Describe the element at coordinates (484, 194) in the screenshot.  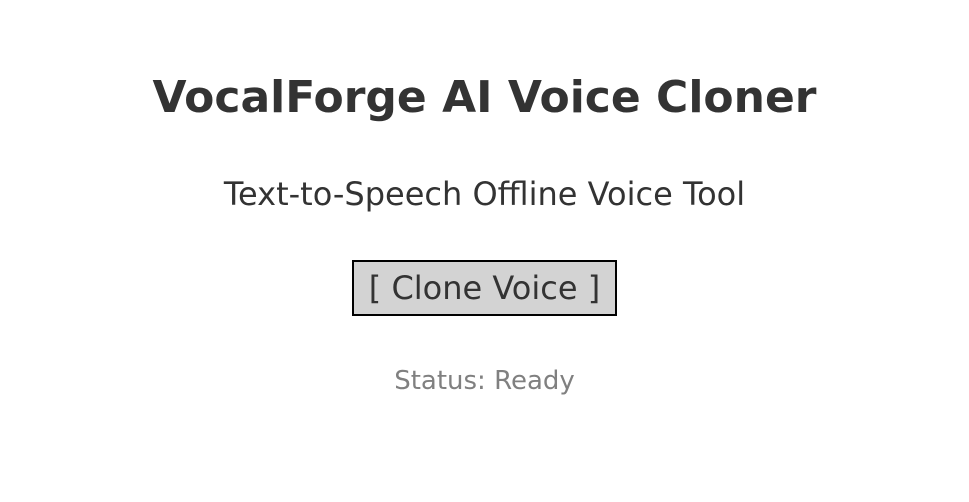
I see `app-subtitle: Text-to-Speech Offline Voice Tool` at that location.